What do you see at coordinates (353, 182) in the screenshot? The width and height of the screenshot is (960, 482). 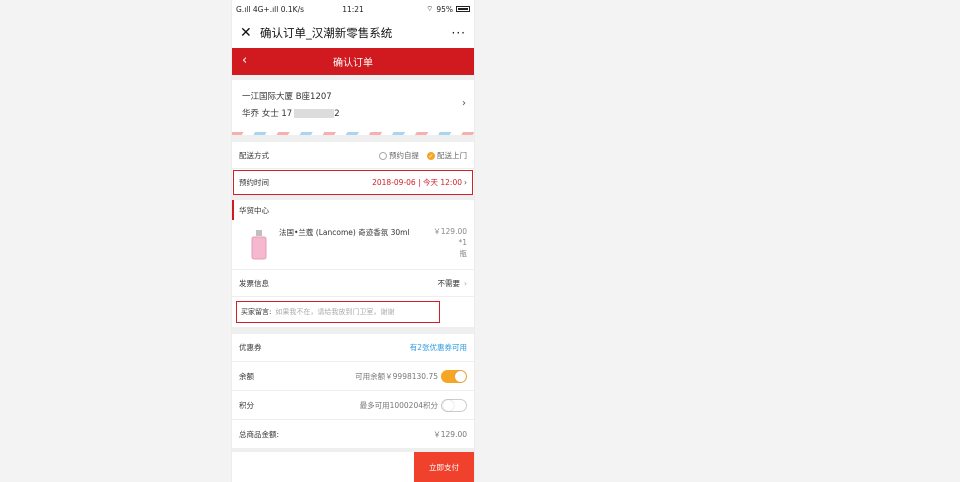 I see `appointment-time-row: 预约时间 2018-09-06 | 今天 12:00 ›` at bounding box center [353, 182].